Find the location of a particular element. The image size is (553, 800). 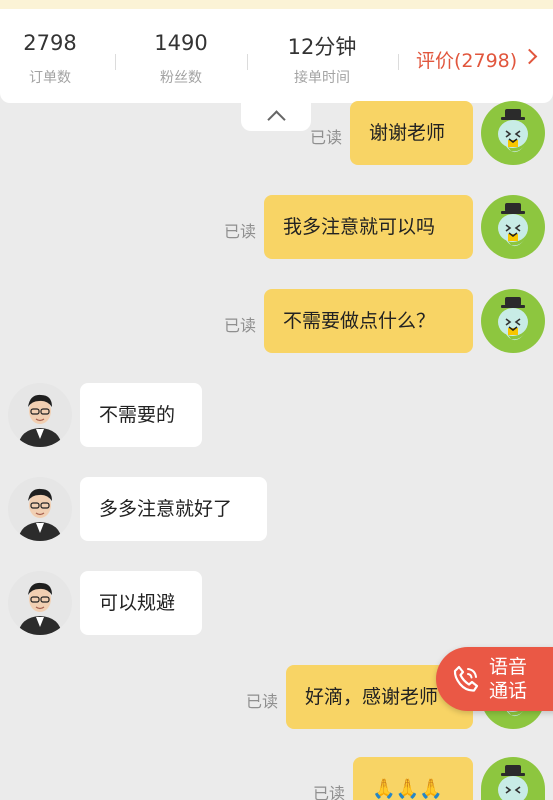

chevron-right-icon is located at coordinates (529, 56).